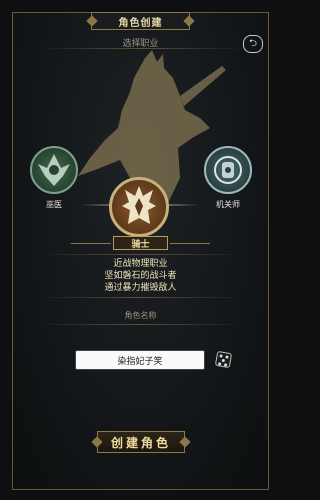  Describe the element at coordinates (141, 442) in the screenshot. I see `create-character-button: 创建角色` at that location.